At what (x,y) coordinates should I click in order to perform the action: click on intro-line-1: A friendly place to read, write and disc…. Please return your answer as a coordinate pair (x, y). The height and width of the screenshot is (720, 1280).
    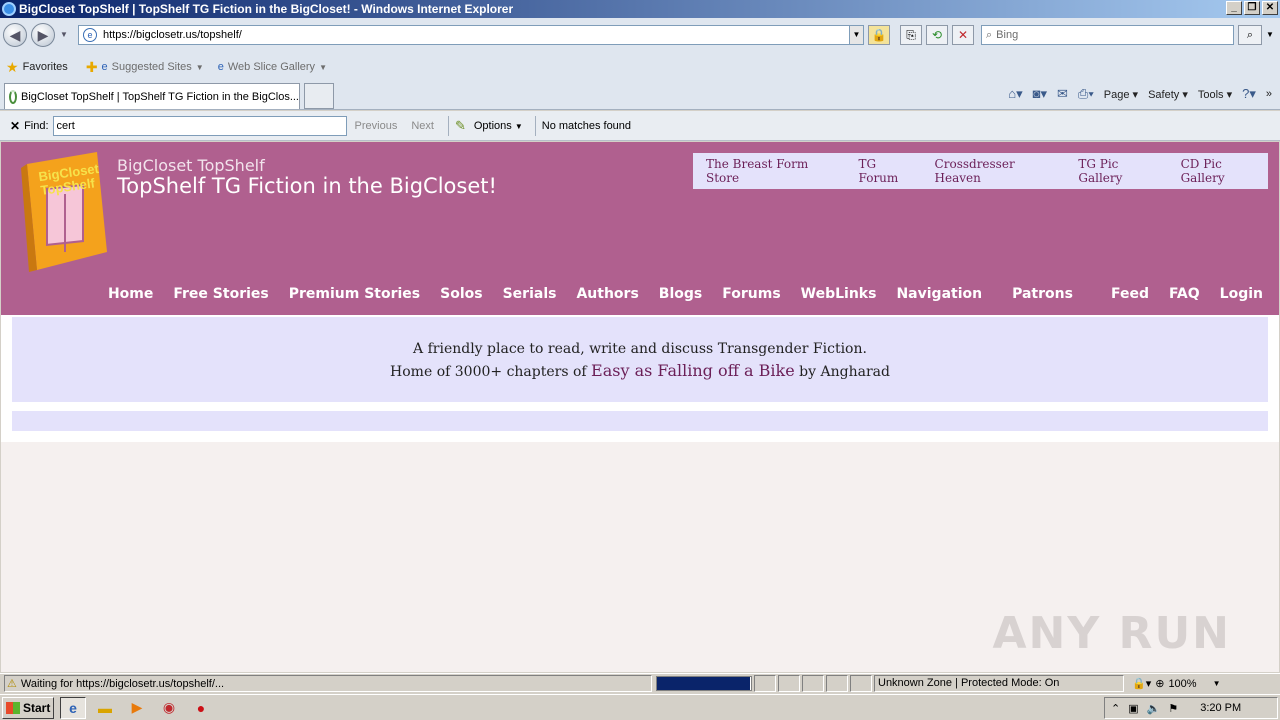
    Looking at the image, I should click on (640, 349).